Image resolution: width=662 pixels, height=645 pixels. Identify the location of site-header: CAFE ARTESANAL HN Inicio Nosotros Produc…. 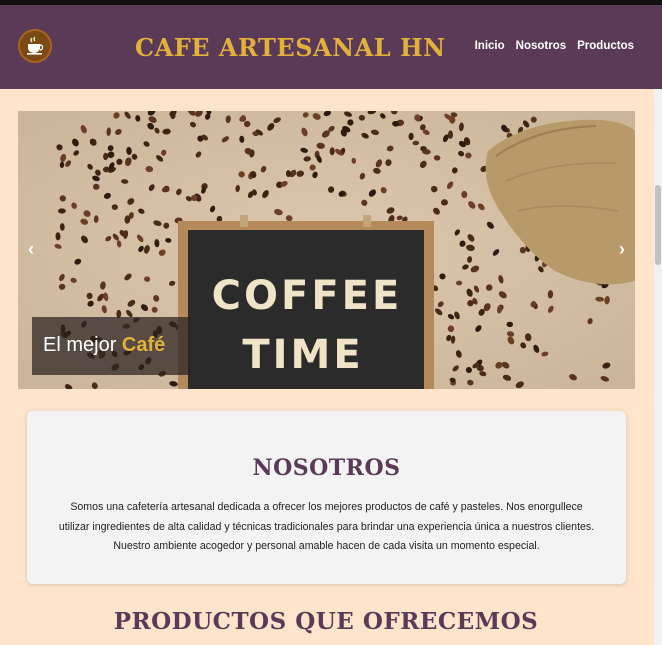
(331, 47).